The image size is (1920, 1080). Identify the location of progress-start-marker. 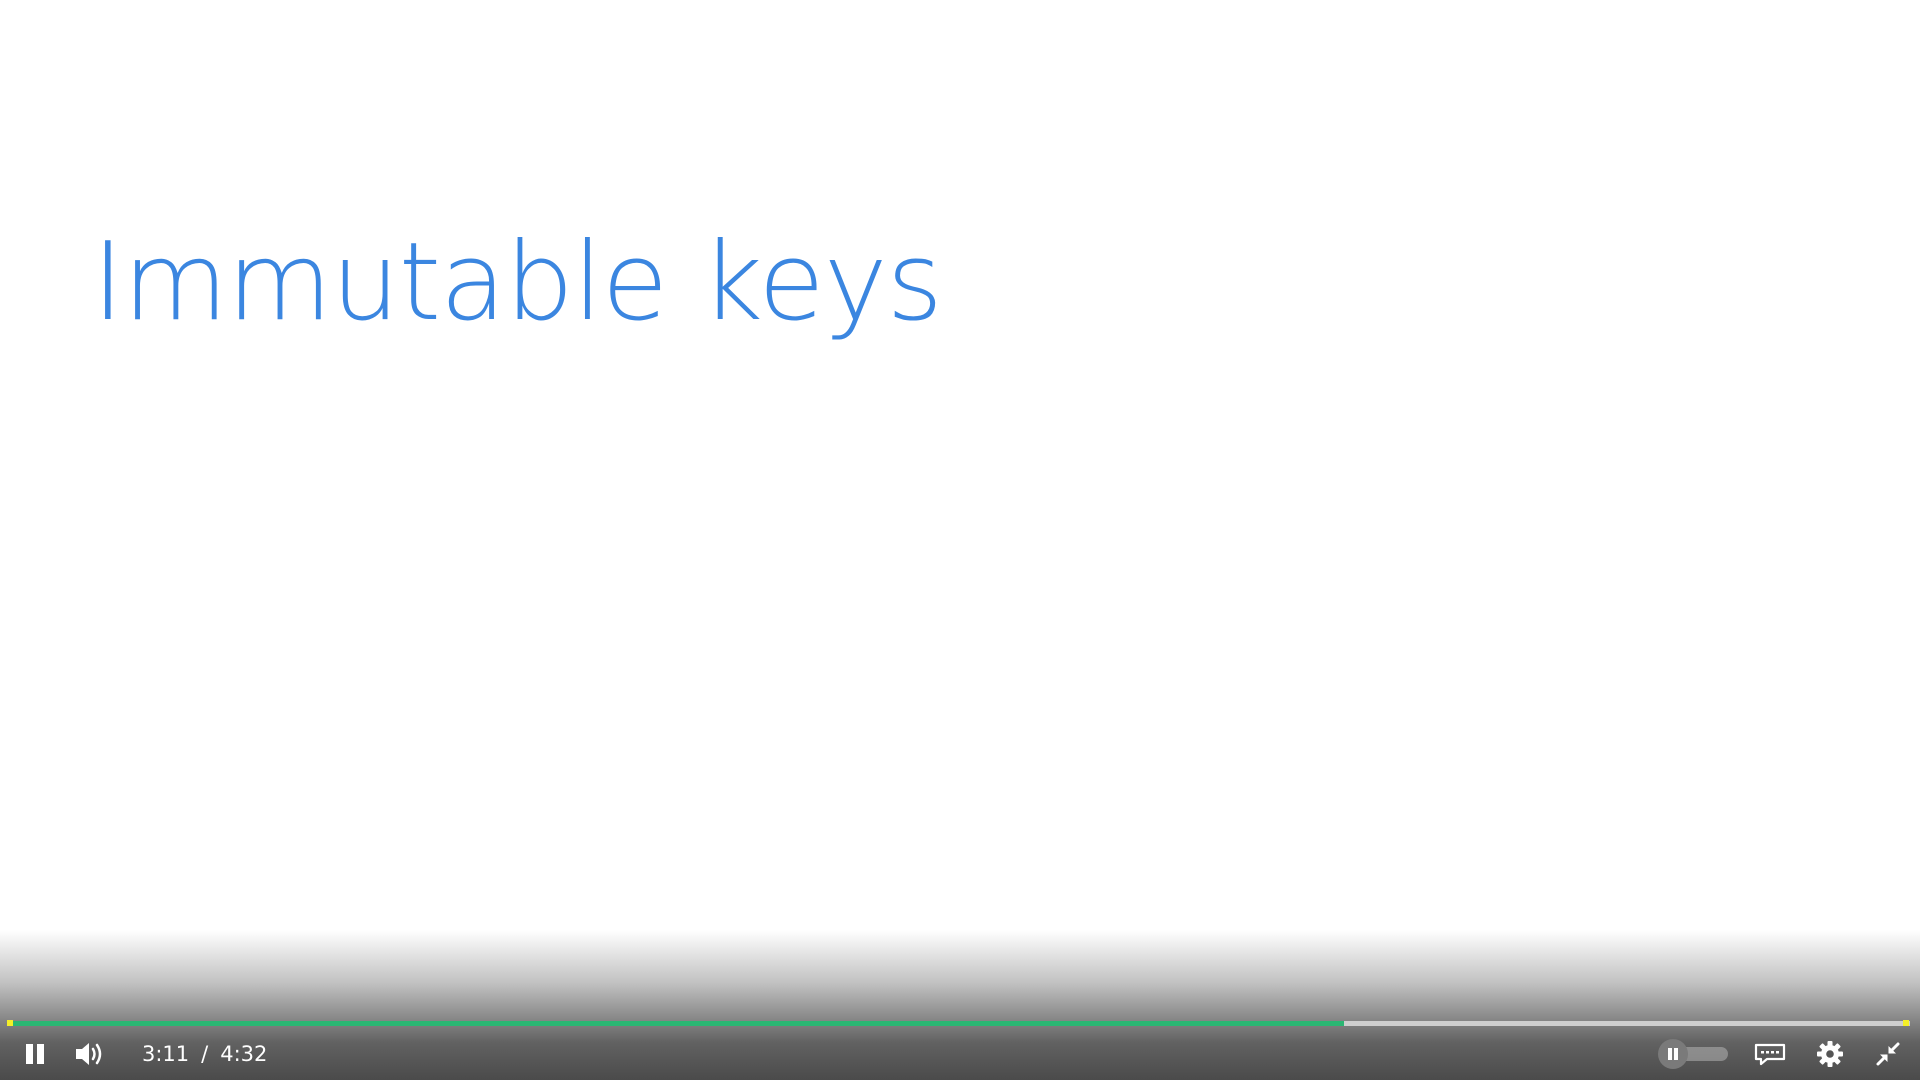
(10, 1023).